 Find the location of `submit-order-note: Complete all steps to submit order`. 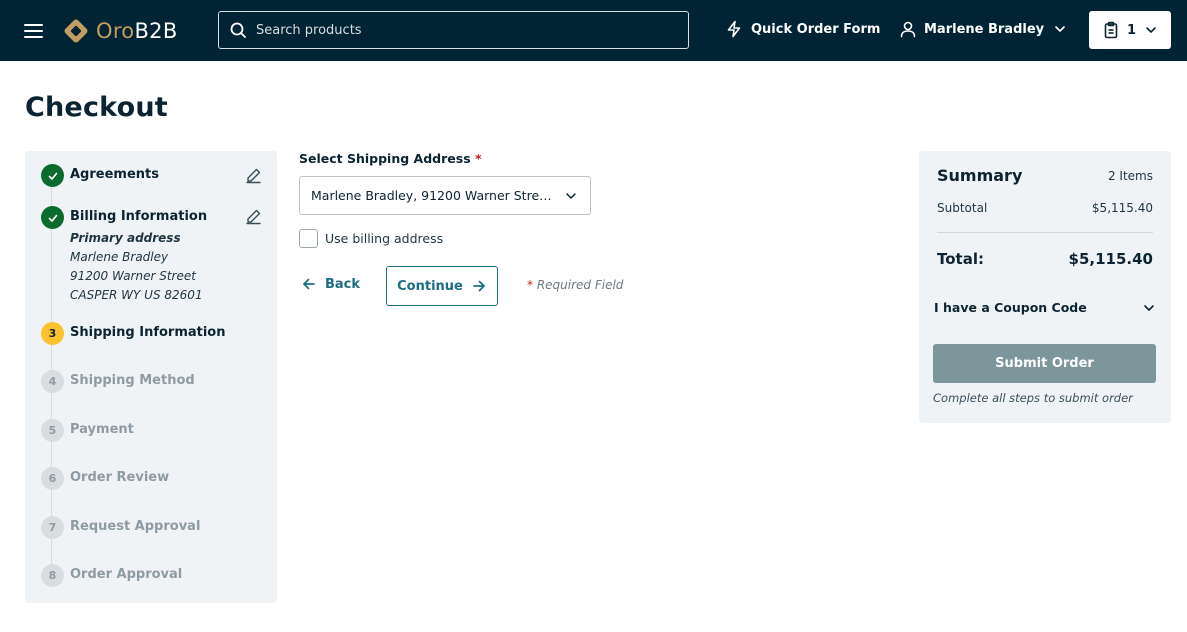

submit-order-note: Complete all steps to submit order is located at coordinates (1033, 398).